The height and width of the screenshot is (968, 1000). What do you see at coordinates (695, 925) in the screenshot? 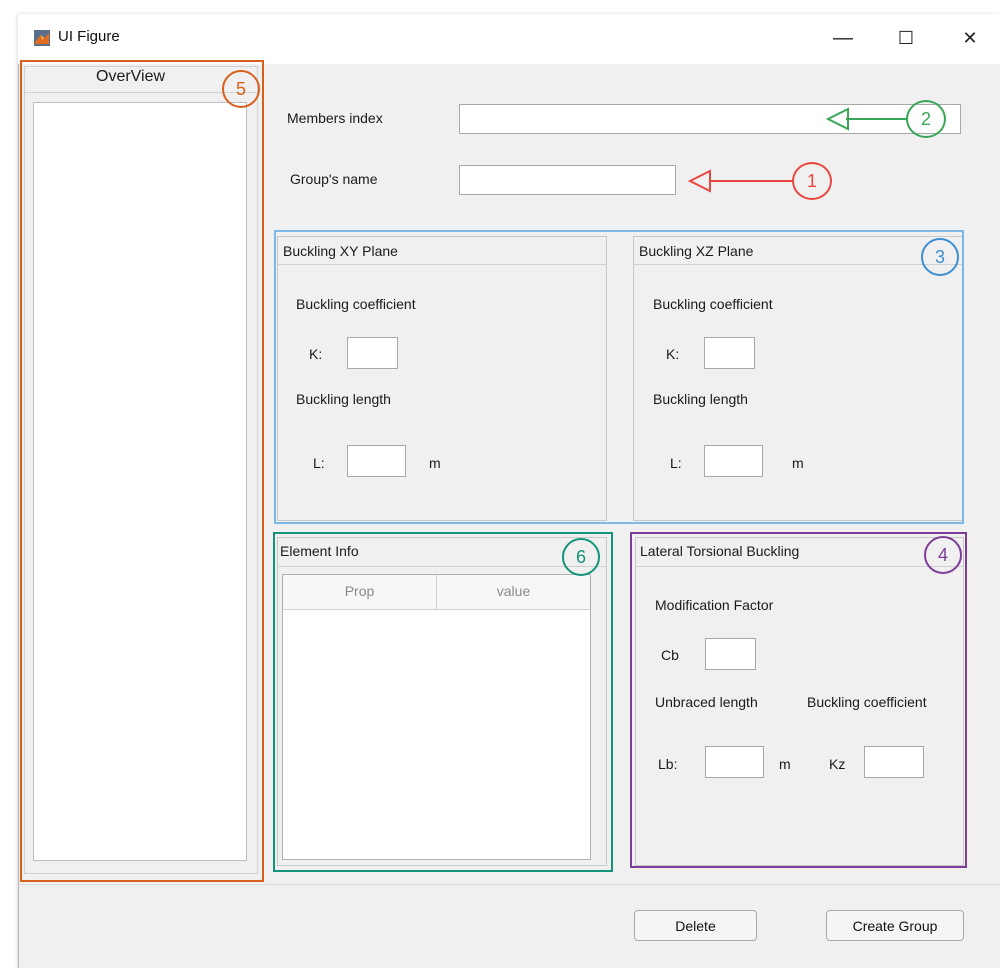
I see `delete-button: Delete` at bounding box center [695, 925].